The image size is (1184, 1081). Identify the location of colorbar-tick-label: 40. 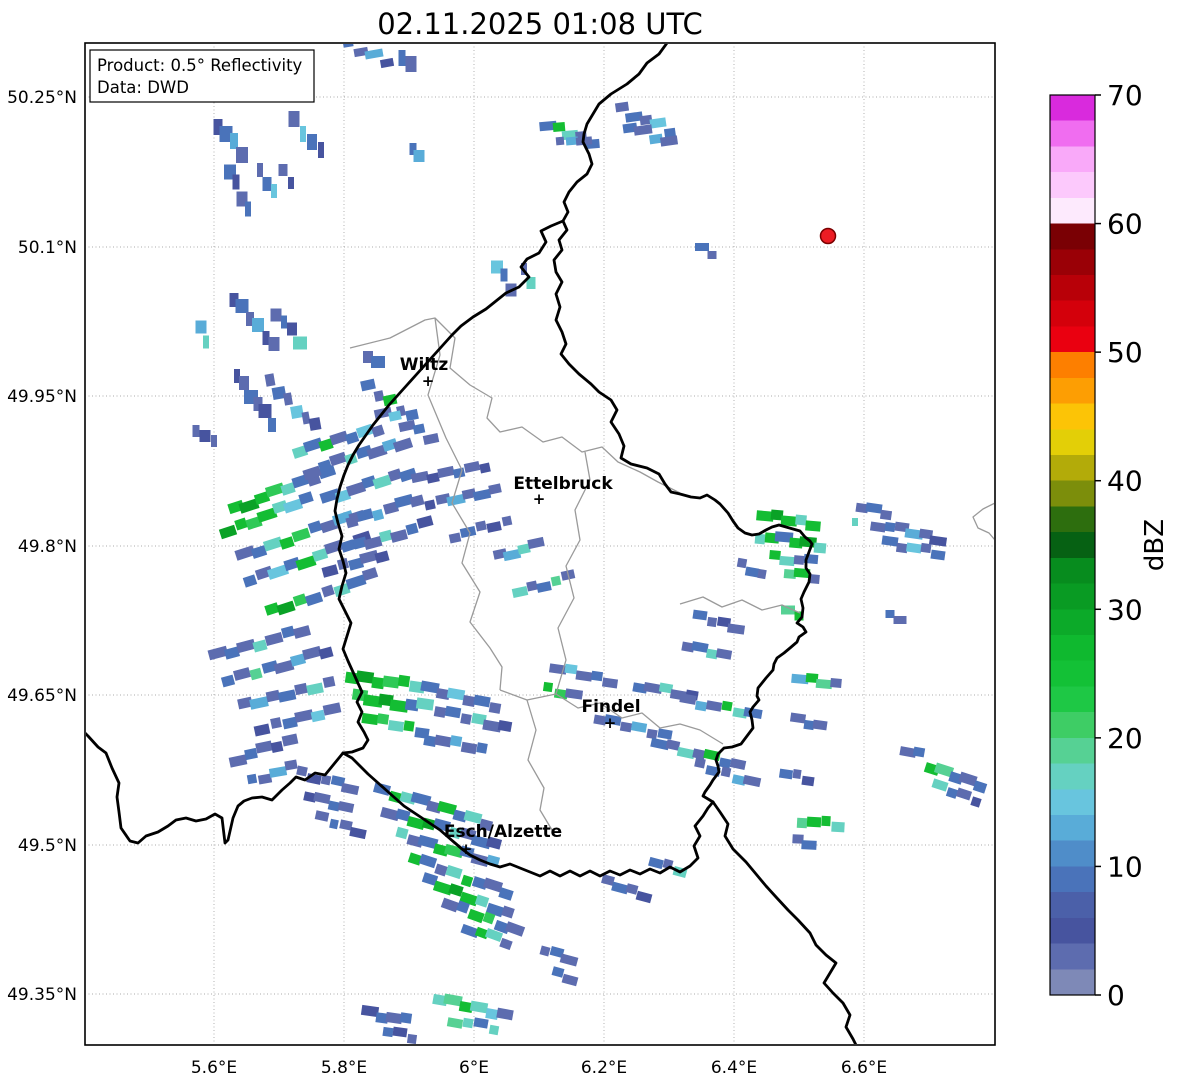
(1125, 481).